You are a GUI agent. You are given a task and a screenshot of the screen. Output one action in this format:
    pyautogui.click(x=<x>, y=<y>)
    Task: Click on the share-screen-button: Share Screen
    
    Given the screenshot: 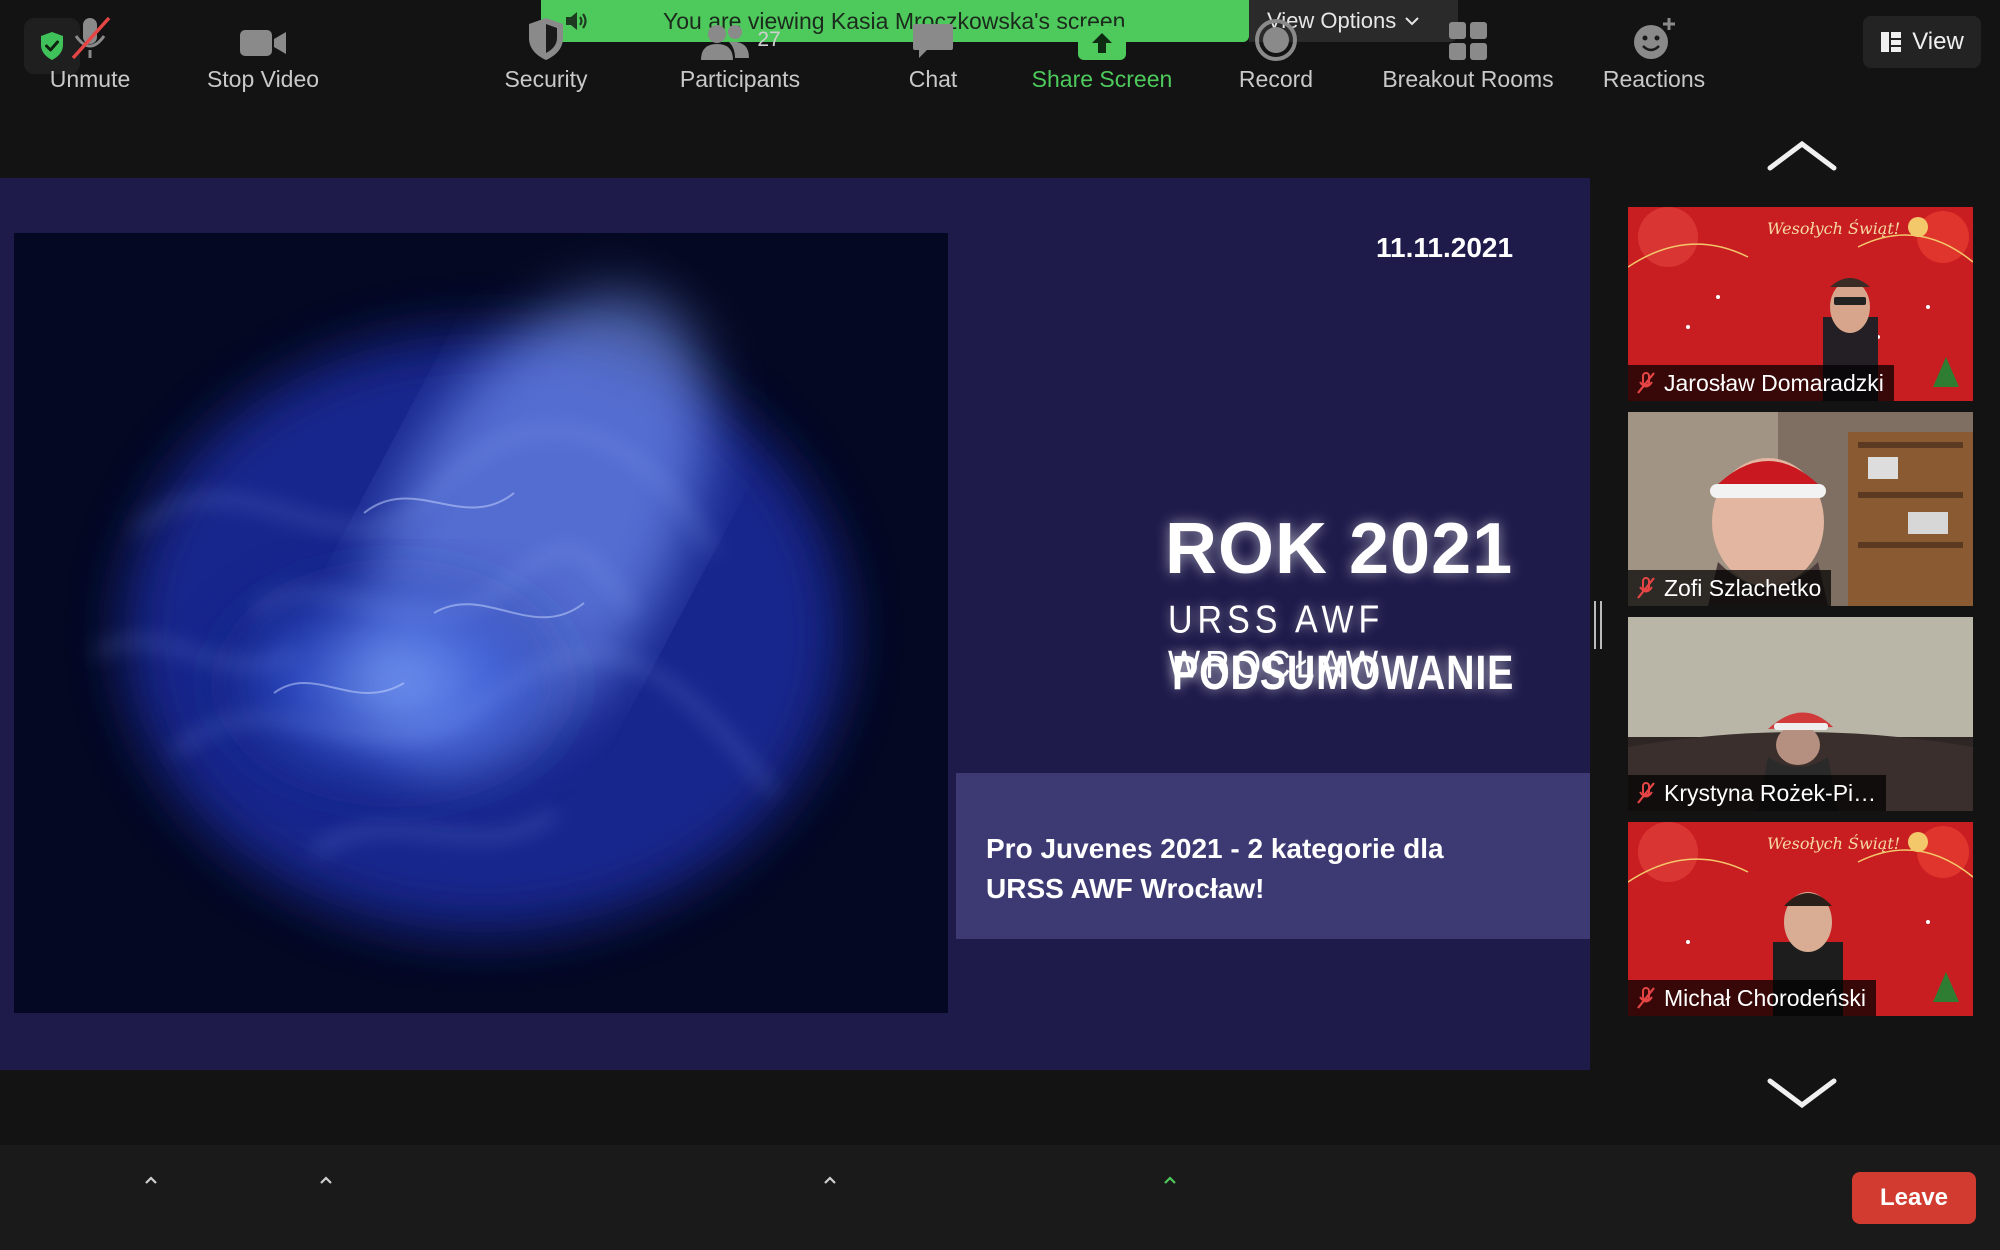 What is the action you would take?
    pyautogui.click(x=1102, y=52)
    